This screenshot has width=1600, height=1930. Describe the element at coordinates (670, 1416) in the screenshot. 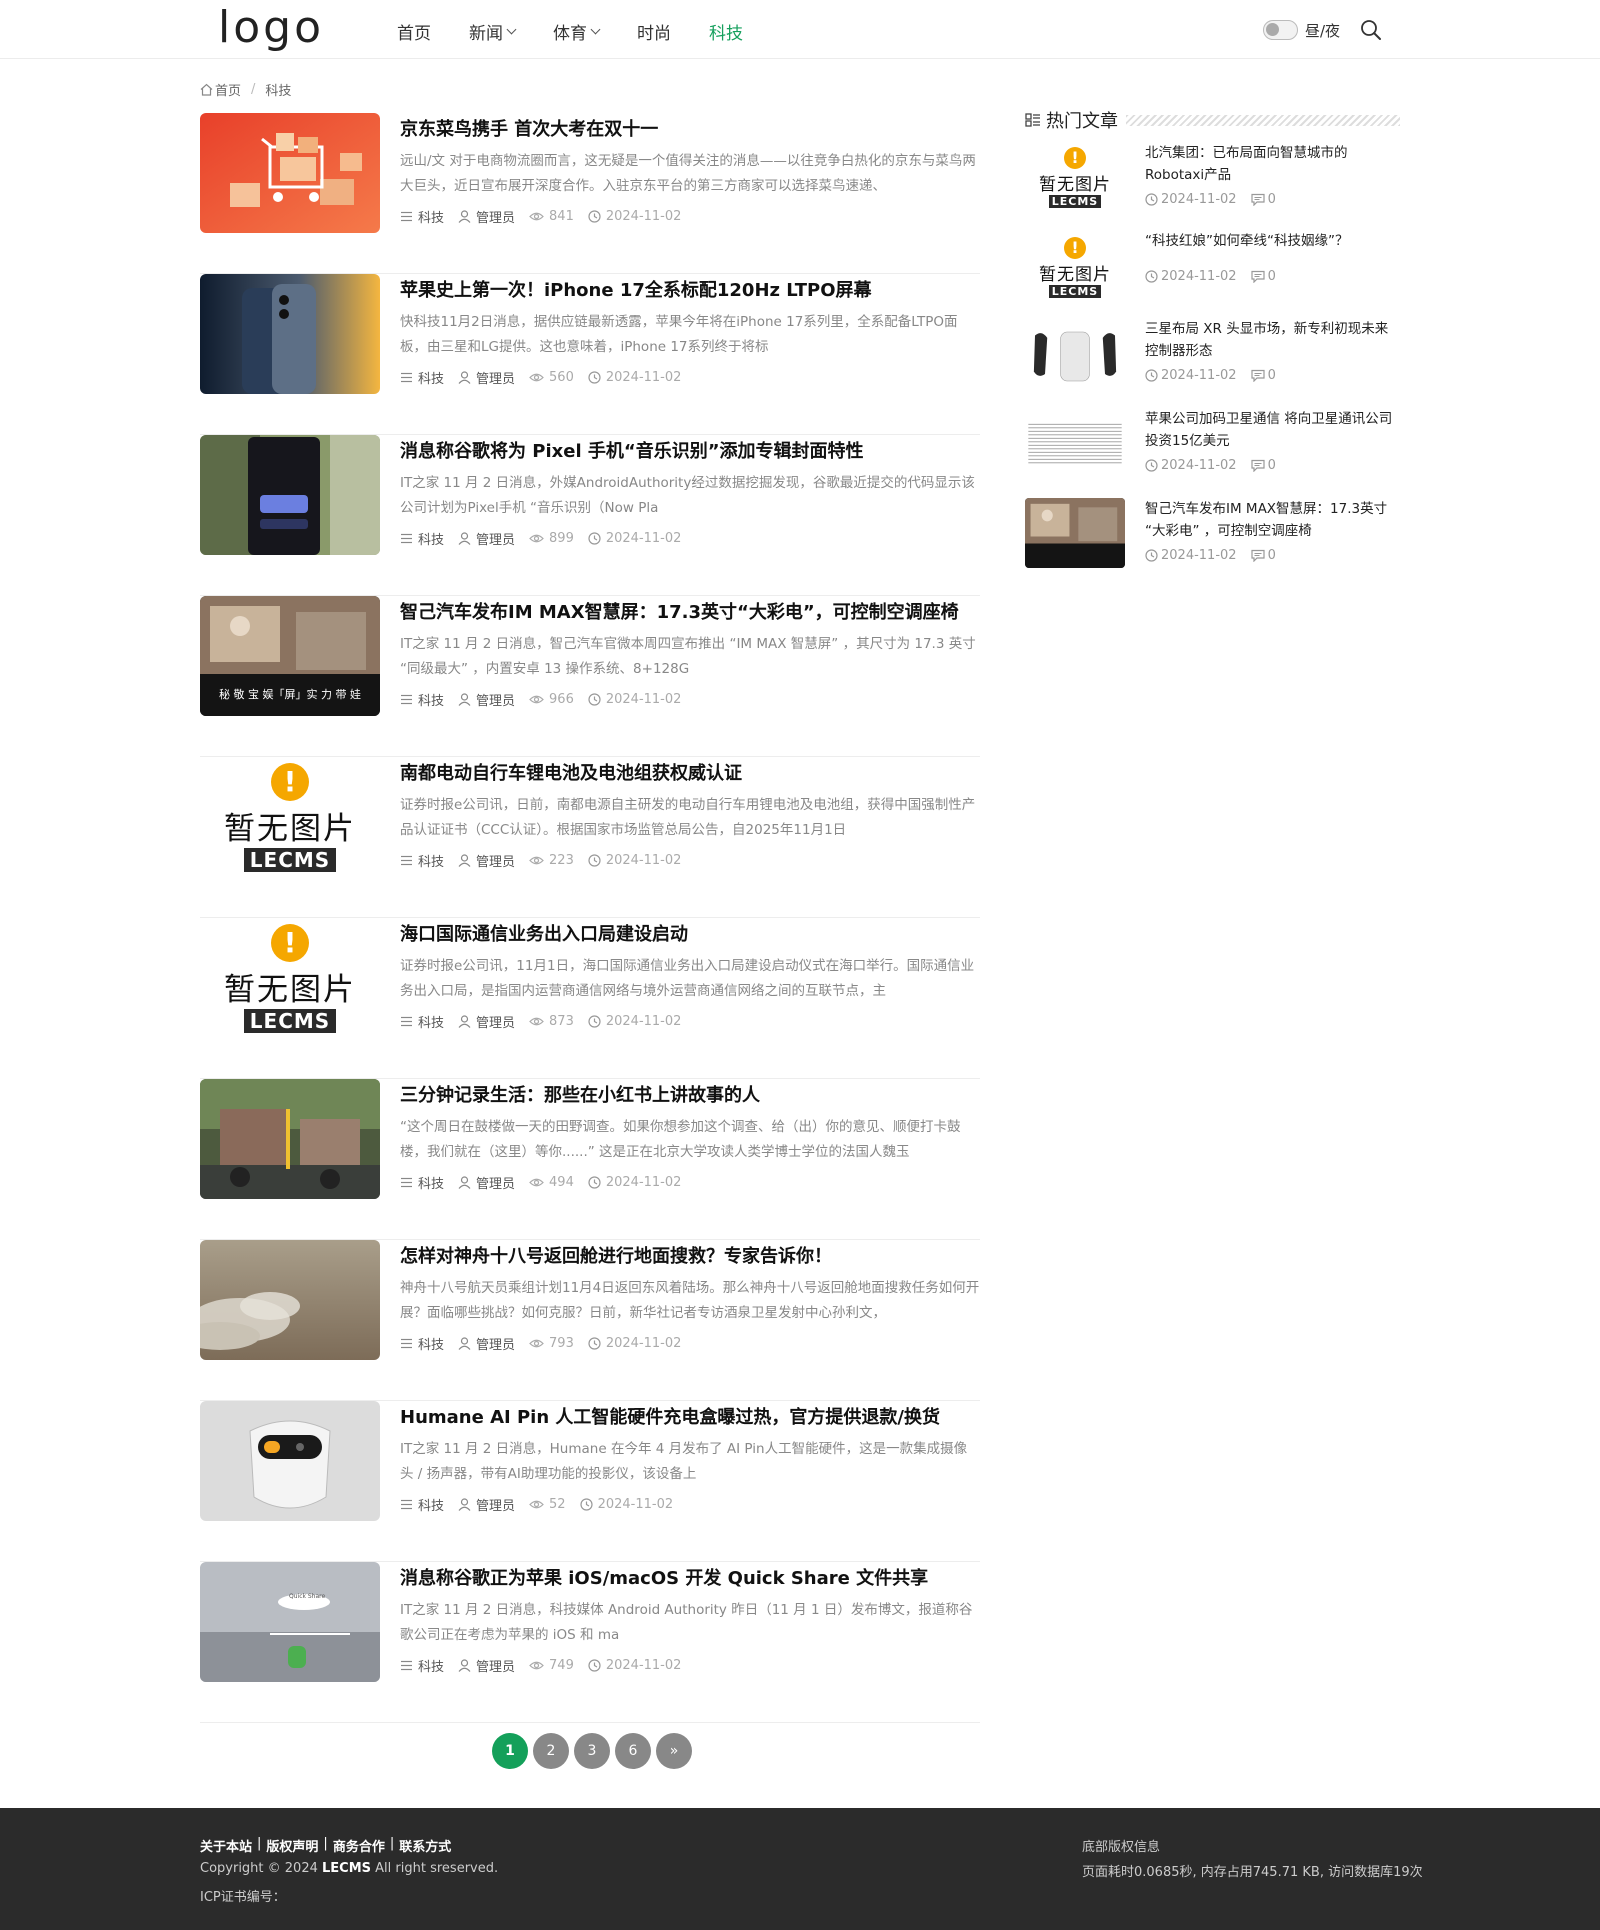

I see `article-title: Humane AI Pin 人工智能硬件充电盒曝过热，官方提供退款/换货` at that location.